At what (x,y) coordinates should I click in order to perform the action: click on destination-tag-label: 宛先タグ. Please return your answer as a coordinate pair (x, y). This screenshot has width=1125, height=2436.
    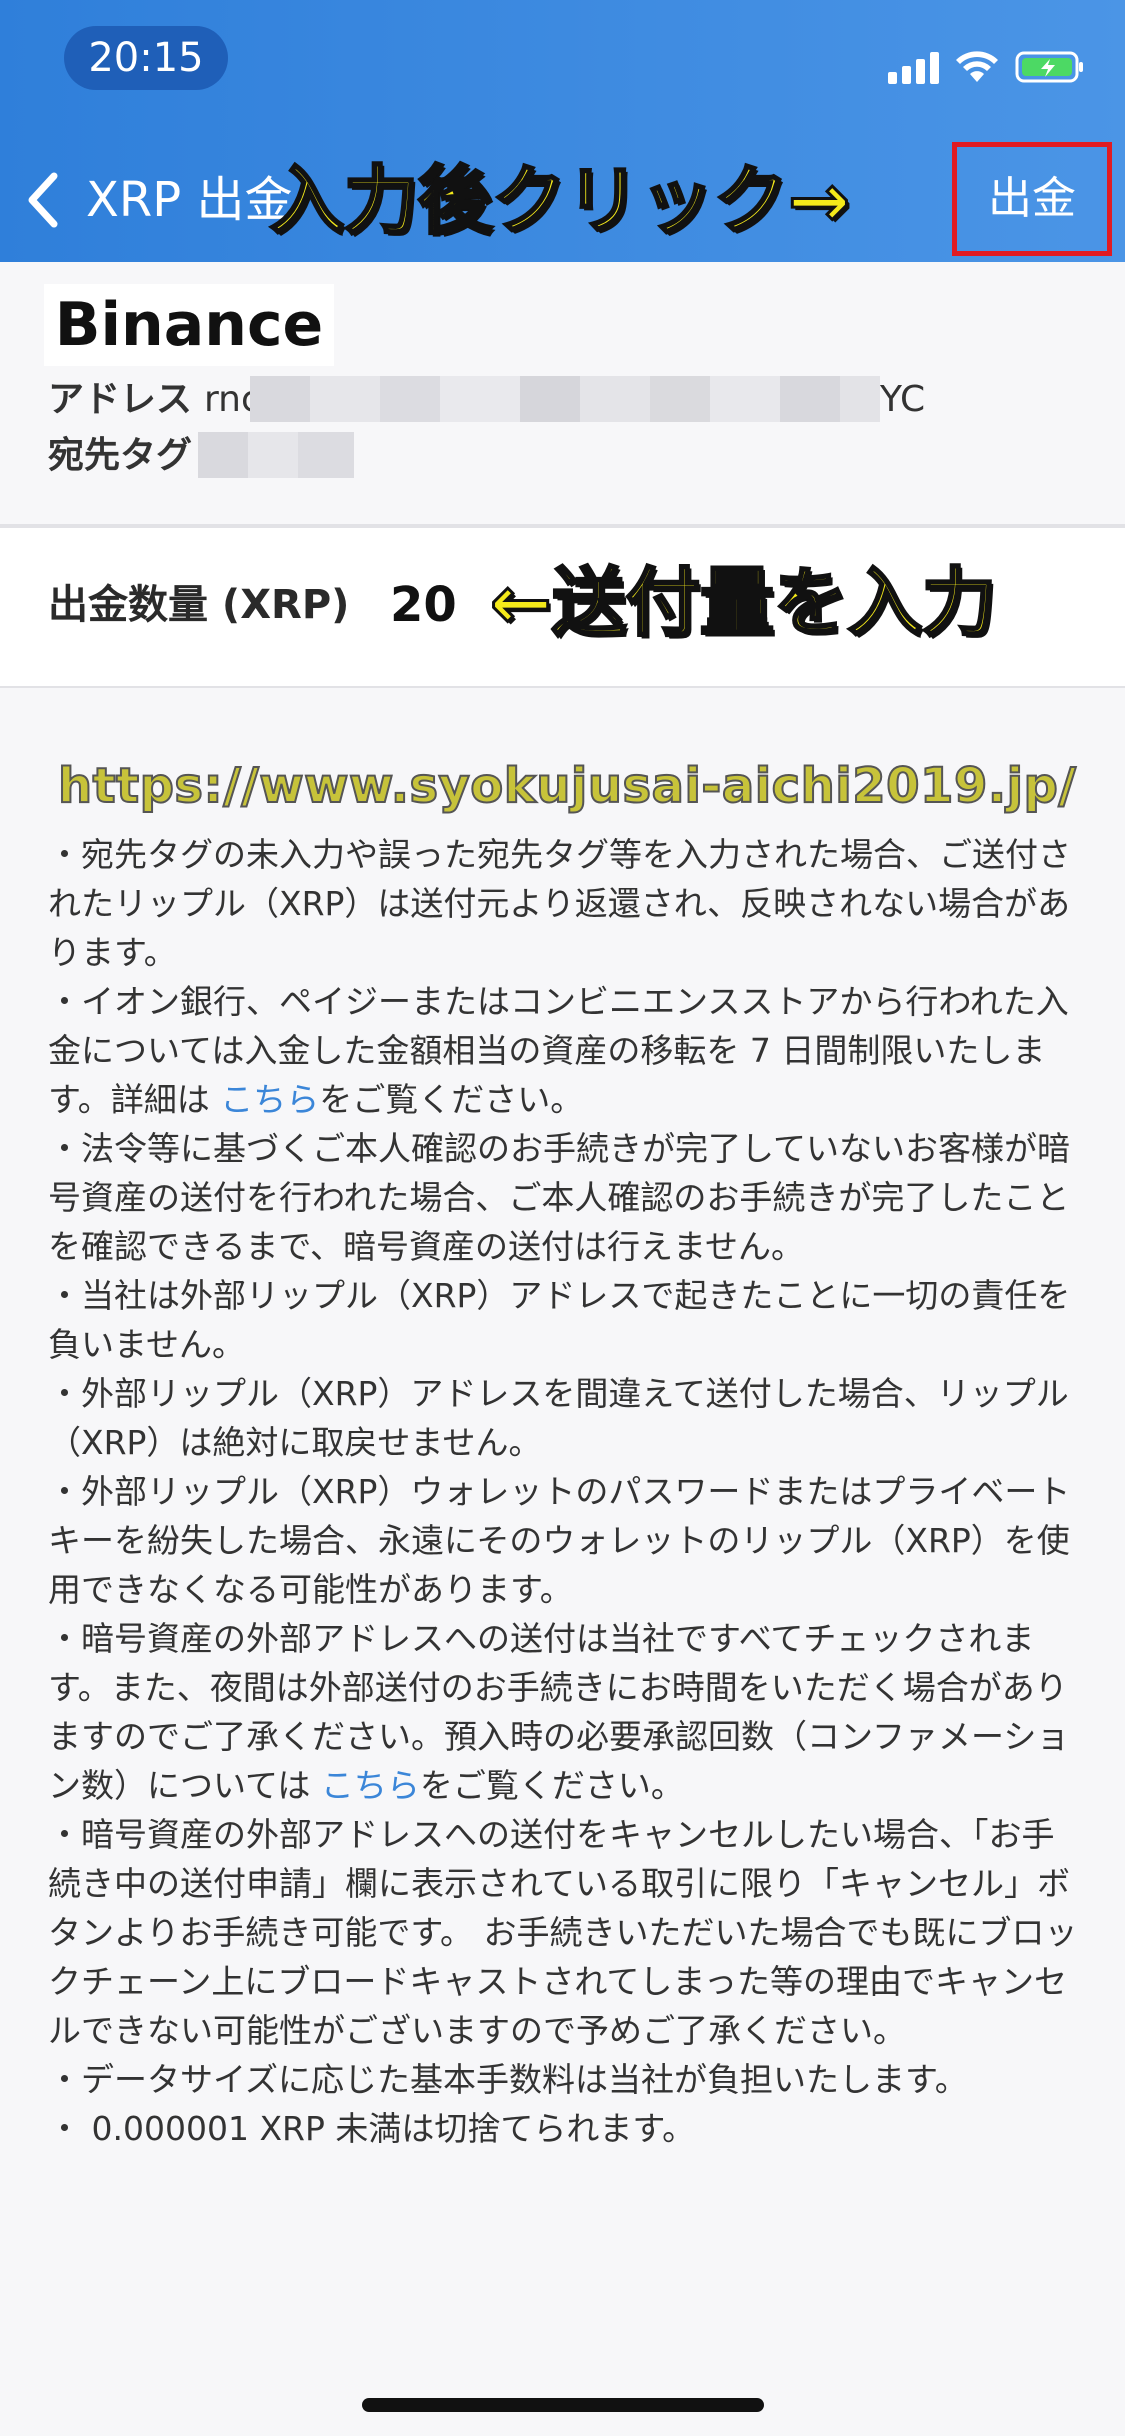
    Looking at the image, I should click on (120, 455).